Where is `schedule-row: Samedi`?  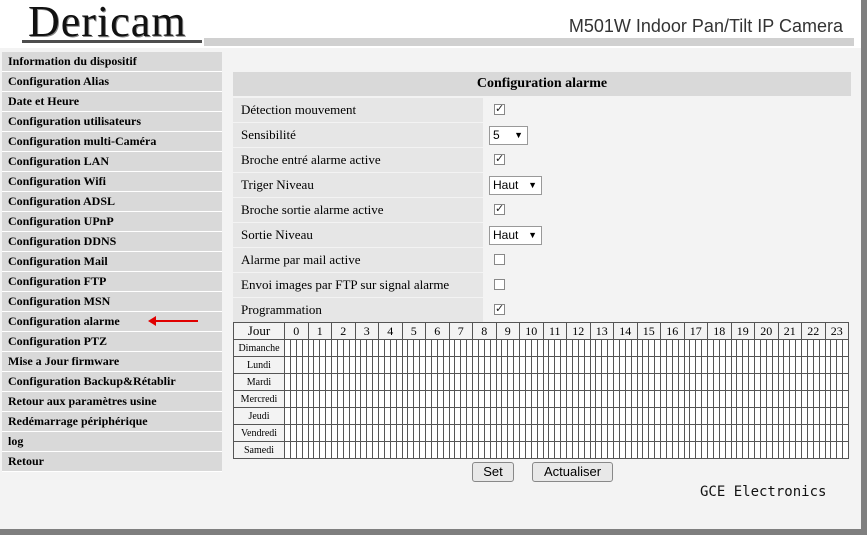
schedule-row: Samedi is located at coordinates (541, 450).